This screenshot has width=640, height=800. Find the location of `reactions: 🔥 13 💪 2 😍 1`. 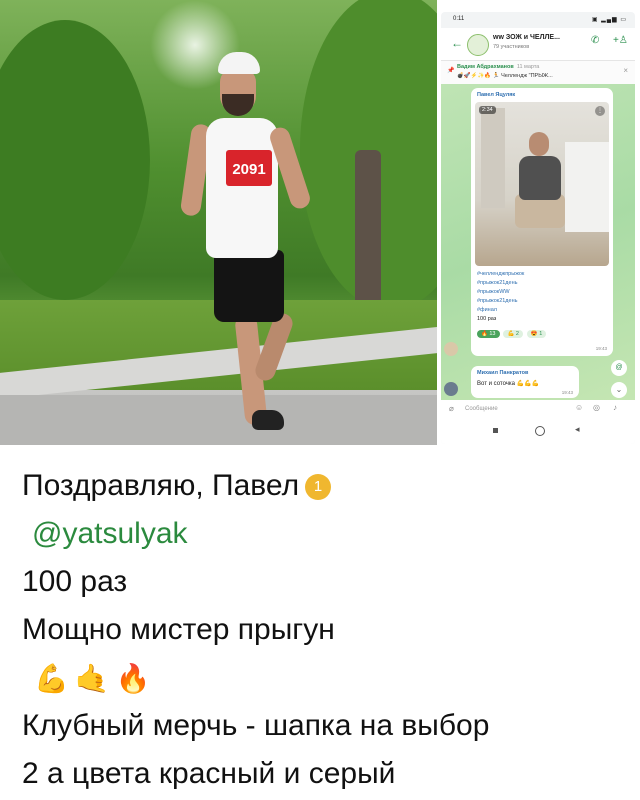

reactions: 🔥 13 💪 2 😍 1 is located at coordinates (512, 334).